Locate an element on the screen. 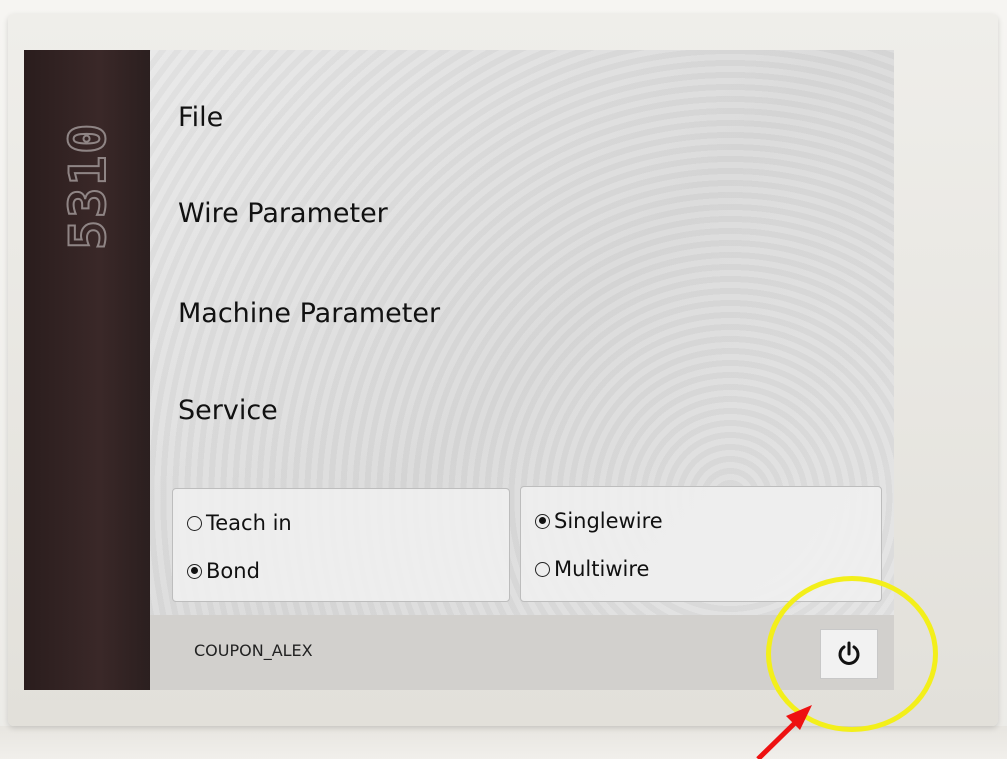 This screenshot has height=759, width=1007. radio-teach-in-label: Teach in is located at coordinates (249, 523).